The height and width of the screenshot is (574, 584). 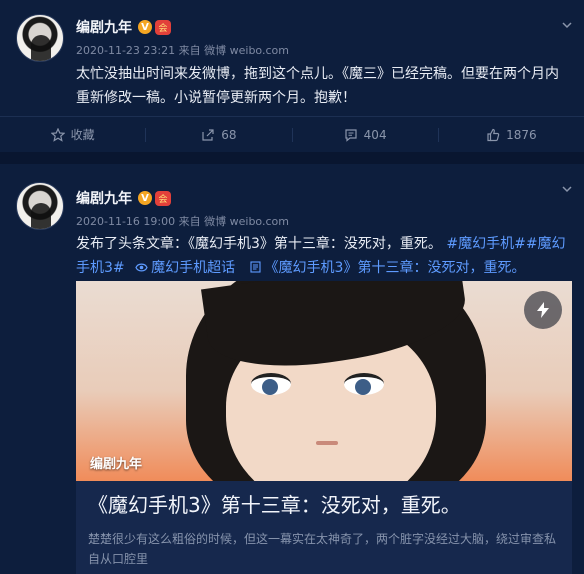 I want to click on repost-count: 68, so click(x=229, y=134).